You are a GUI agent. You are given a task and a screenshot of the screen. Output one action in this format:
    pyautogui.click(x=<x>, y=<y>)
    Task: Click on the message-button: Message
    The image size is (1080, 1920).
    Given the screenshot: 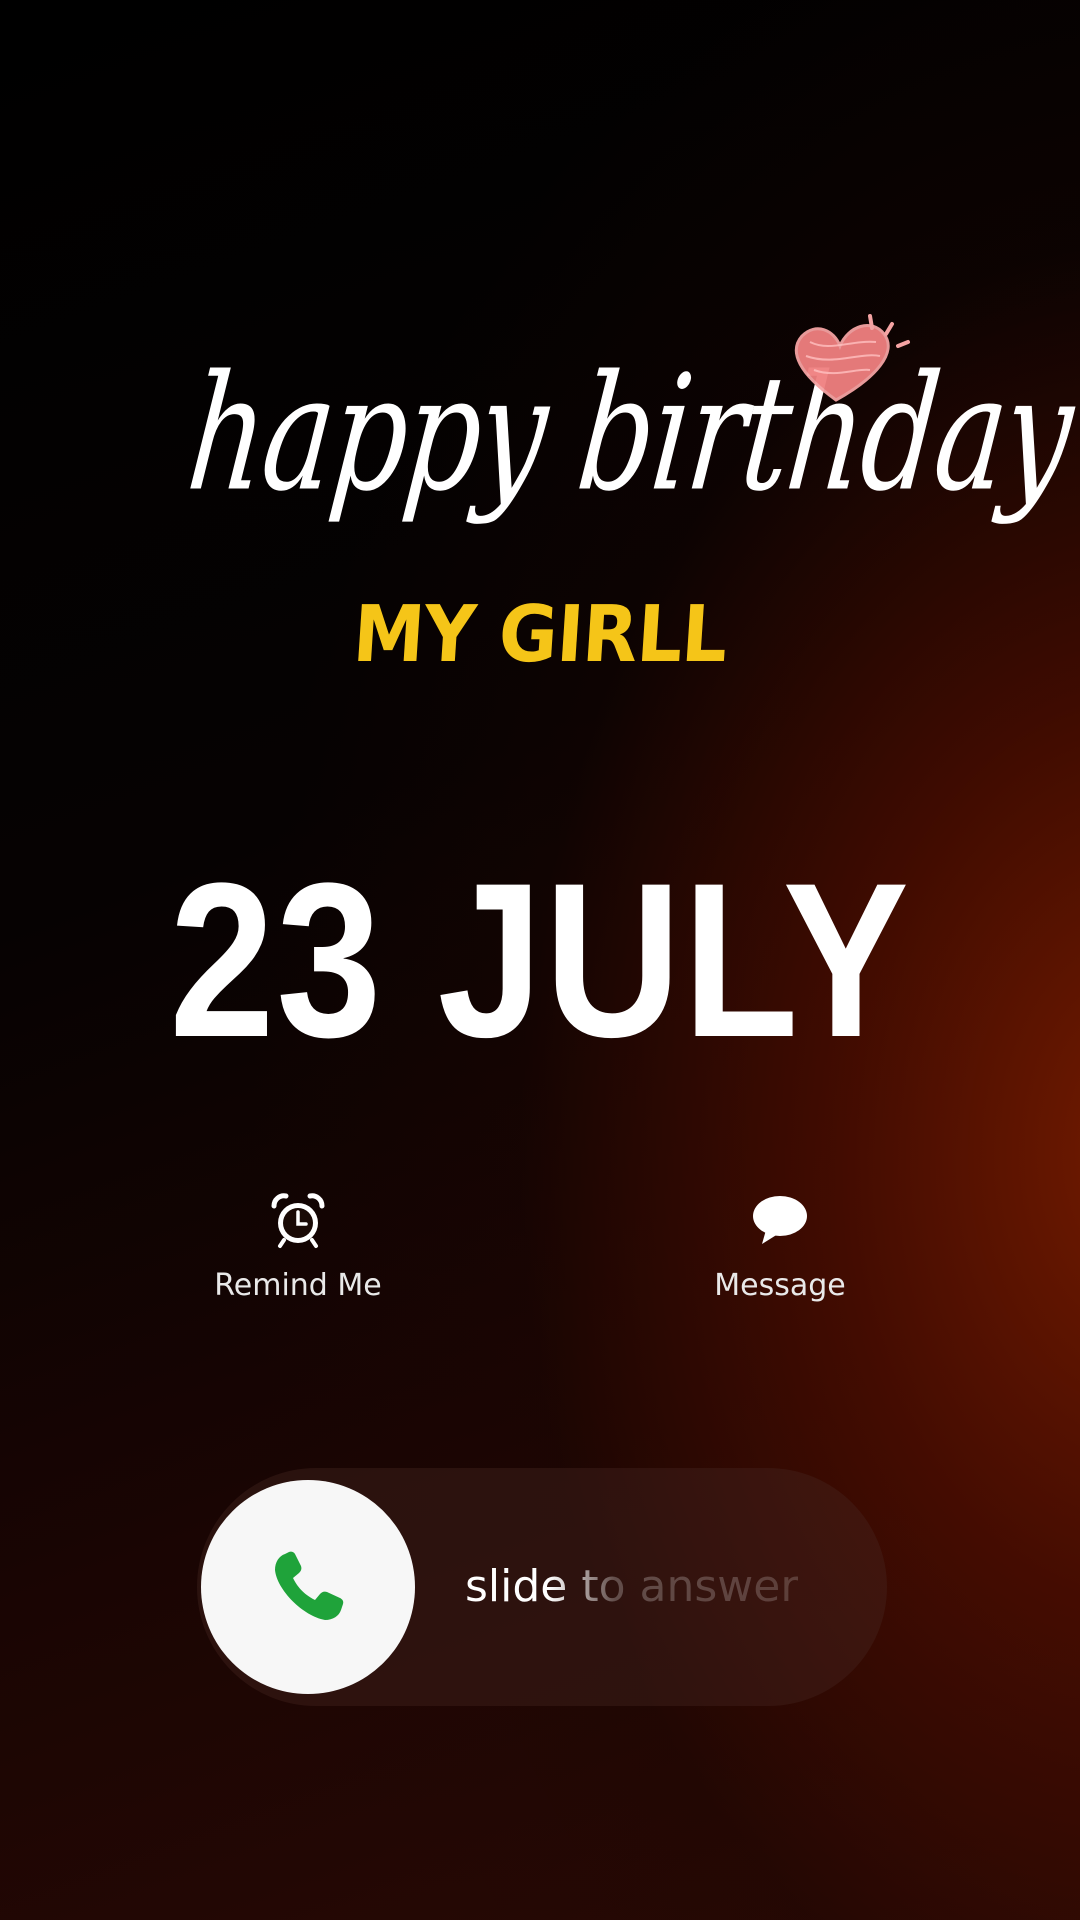 What is the action you would take?
    pyautogui.click(x=780, y=1246)
    